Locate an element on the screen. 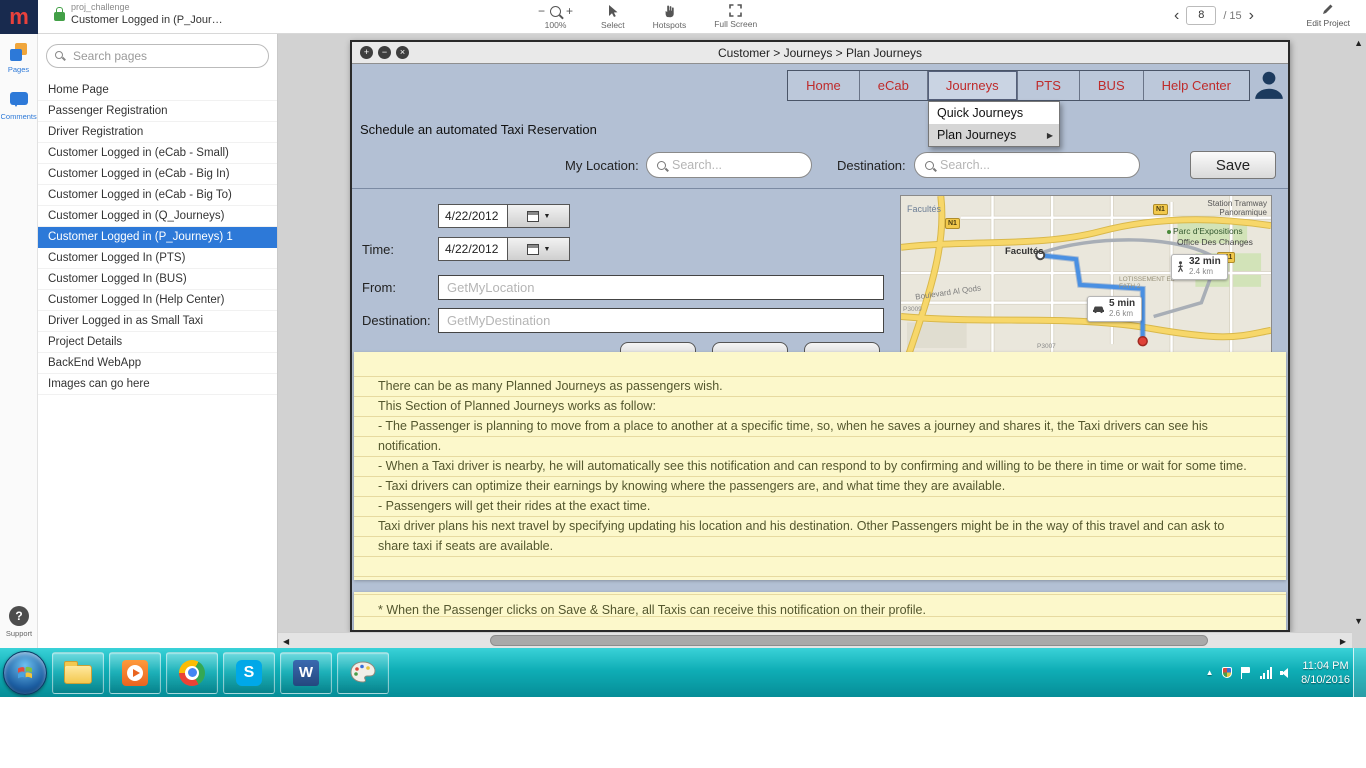 The image size is (1366, 768). destination-input is located at coordinates (661, 320).